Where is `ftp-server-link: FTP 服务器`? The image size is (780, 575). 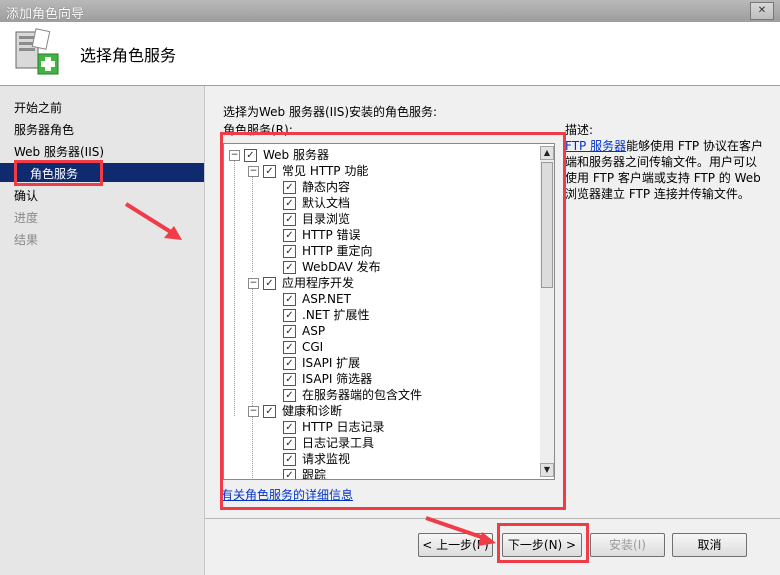 ftp-server-link: FTP 服务器 is located at coordinates (595, 146).